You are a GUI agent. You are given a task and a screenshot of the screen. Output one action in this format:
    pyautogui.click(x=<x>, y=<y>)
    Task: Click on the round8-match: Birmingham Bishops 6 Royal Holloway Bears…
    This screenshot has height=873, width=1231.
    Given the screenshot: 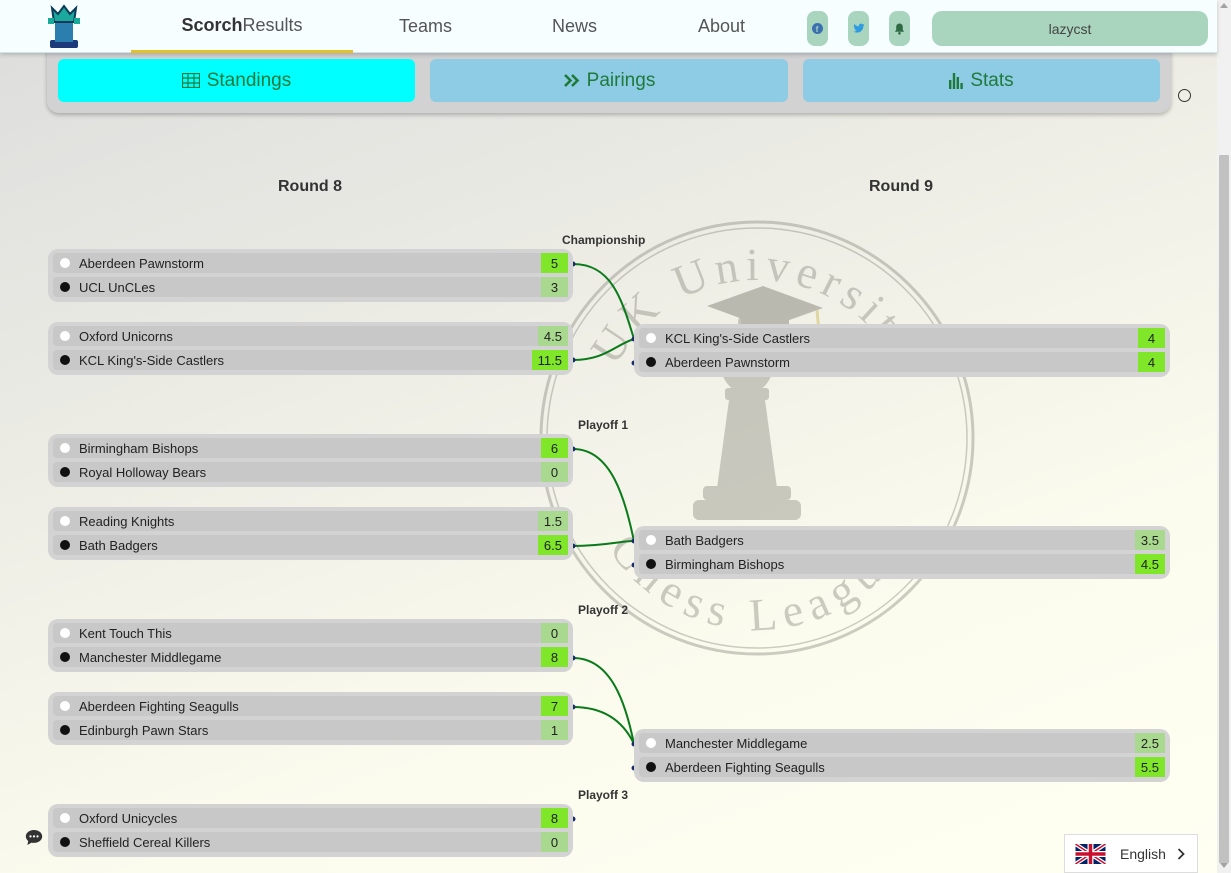 What is the action you would take?
    pyautogui.click(x=310, y=460)
    